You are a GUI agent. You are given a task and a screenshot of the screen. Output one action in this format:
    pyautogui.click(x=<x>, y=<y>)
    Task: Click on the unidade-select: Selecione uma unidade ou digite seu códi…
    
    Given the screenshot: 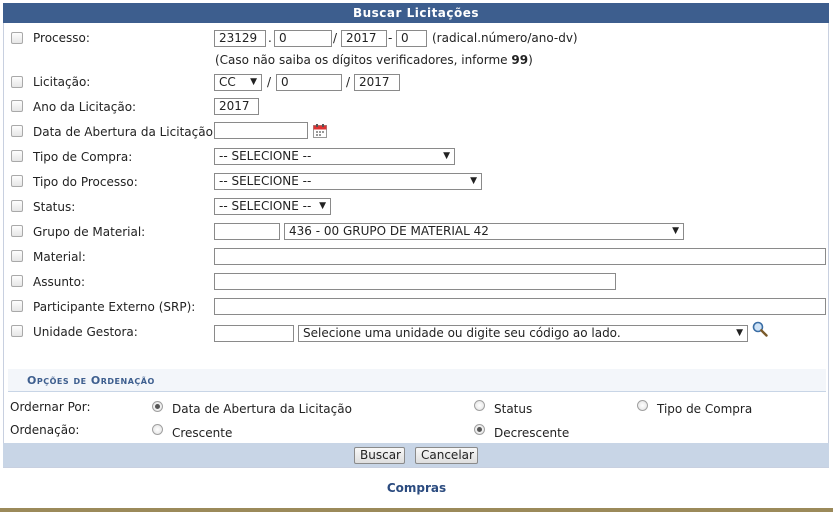 What is the action you would take?
    pyautogui.click(x=523, y=333)
    